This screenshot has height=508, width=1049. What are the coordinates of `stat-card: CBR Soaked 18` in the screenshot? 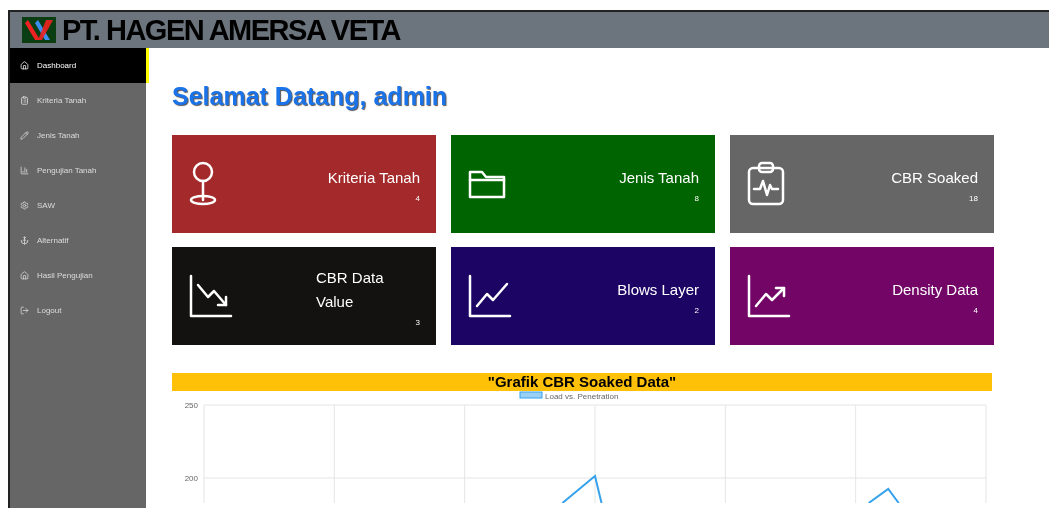 It's located at (862, 184).